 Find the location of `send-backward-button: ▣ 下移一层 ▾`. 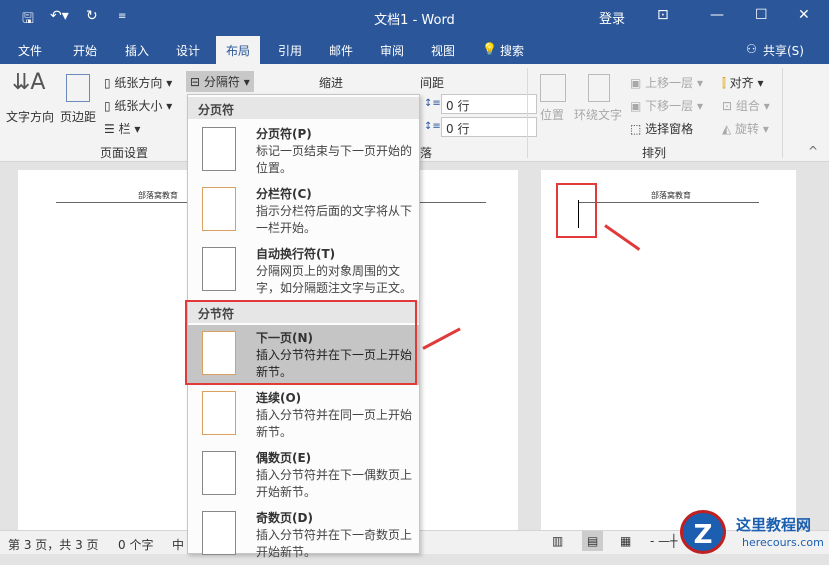

send-backward-button: ▣ 下移一层 ▾ is located at coordinates (666, 105).